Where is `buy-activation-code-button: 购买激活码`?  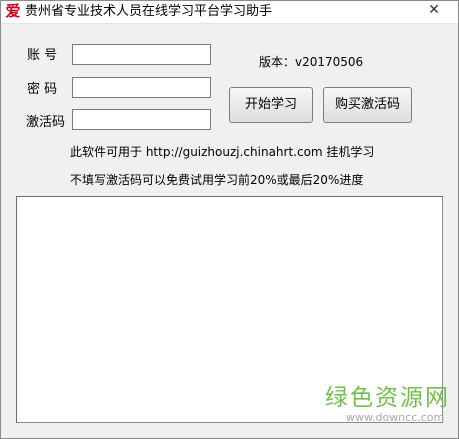
buy-activation-code-button: 购买激活码 is located at coordinates (367, 105).